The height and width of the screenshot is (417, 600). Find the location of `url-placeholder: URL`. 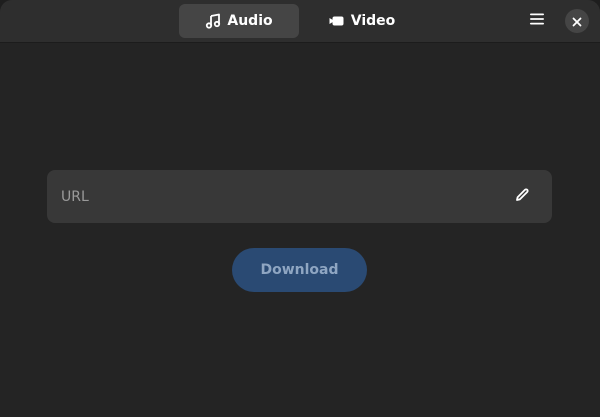

url-placeholder: URL is located at coordinates (75, 196).